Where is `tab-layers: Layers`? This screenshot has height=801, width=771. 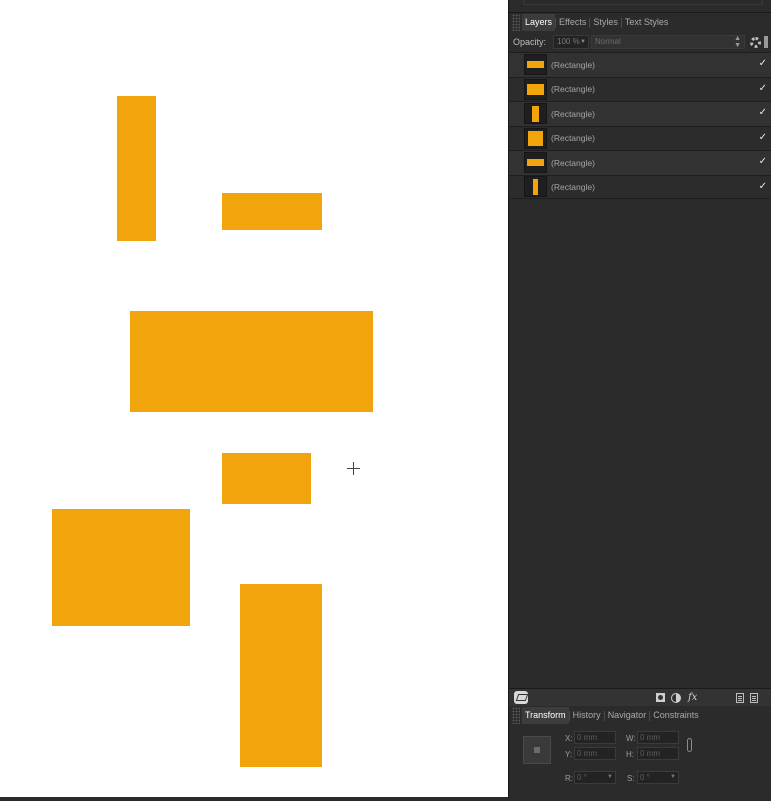
tab-layers: Layers is located at coordinates (539, 22).